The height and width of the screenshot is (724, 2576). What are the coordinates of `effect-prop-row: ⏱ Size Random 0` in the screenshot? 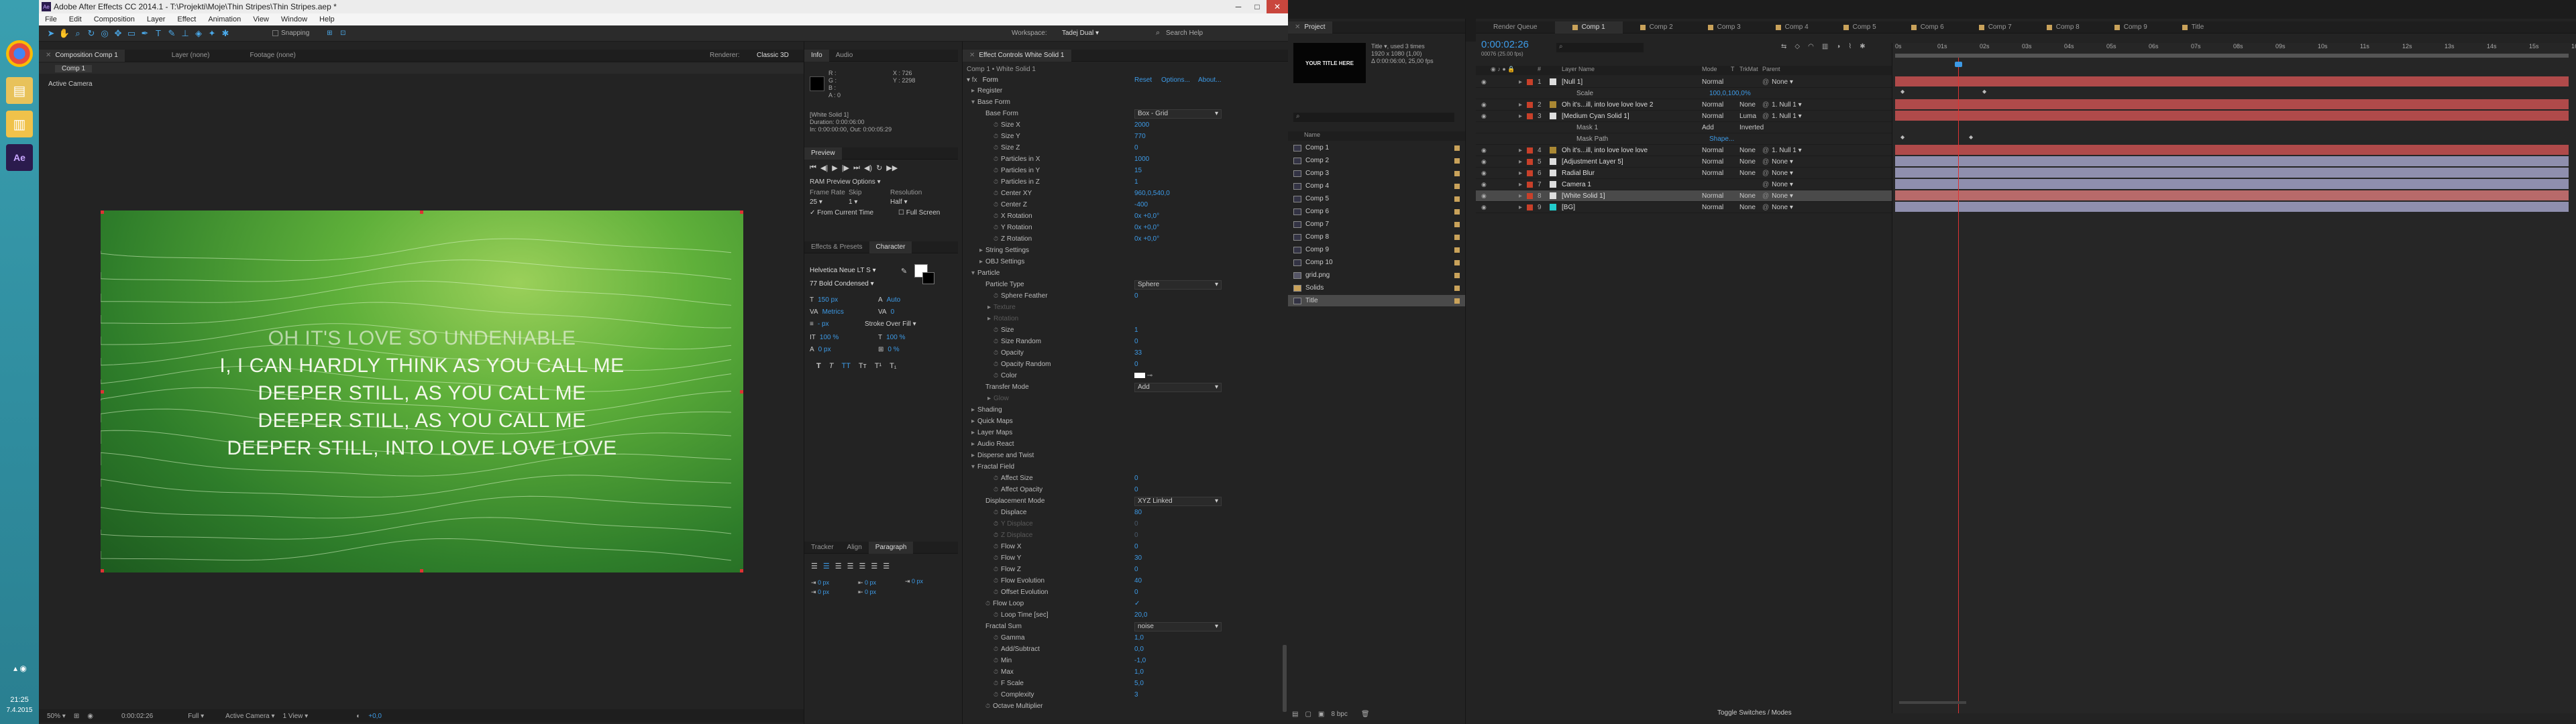 It's located at (1120, 341).